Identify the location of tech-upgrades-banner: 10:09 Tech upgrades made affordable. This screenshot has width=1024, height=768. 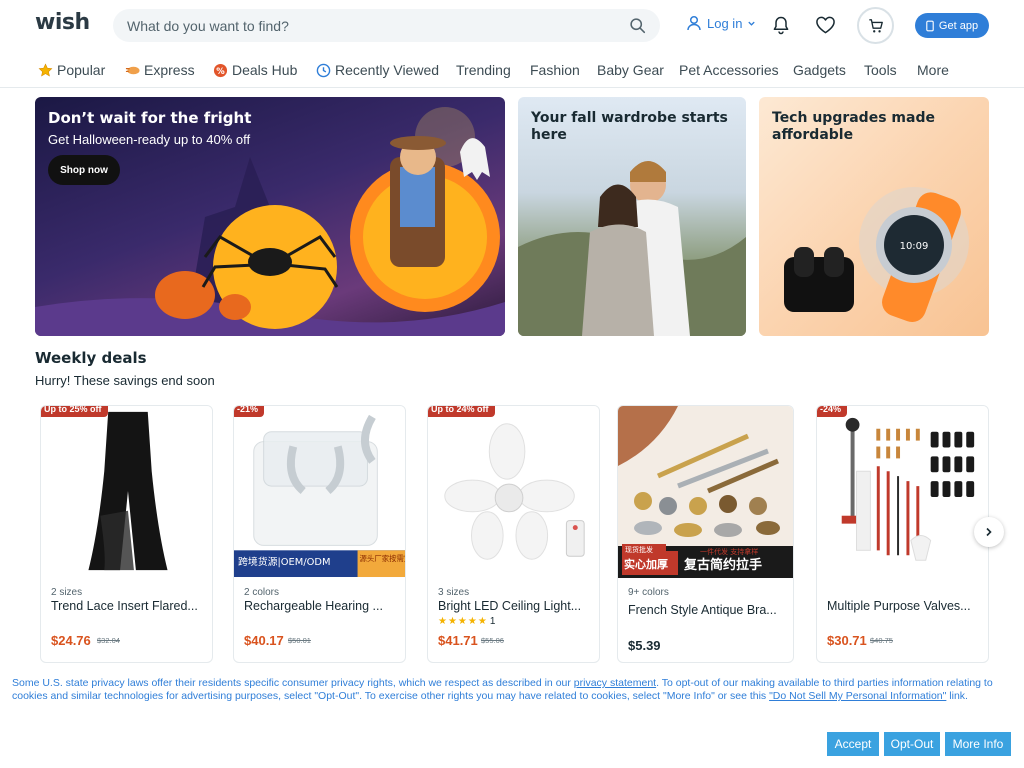
(874, 216).